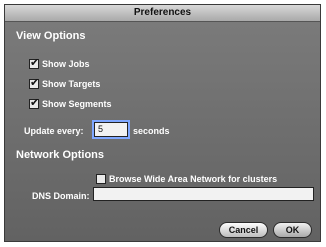 This screenshot has width=326, height=247. What do you see at coordinates (51, 36) in the screenshot?
I see `view-options-heading: View Options` at bounding box center [51, 36].